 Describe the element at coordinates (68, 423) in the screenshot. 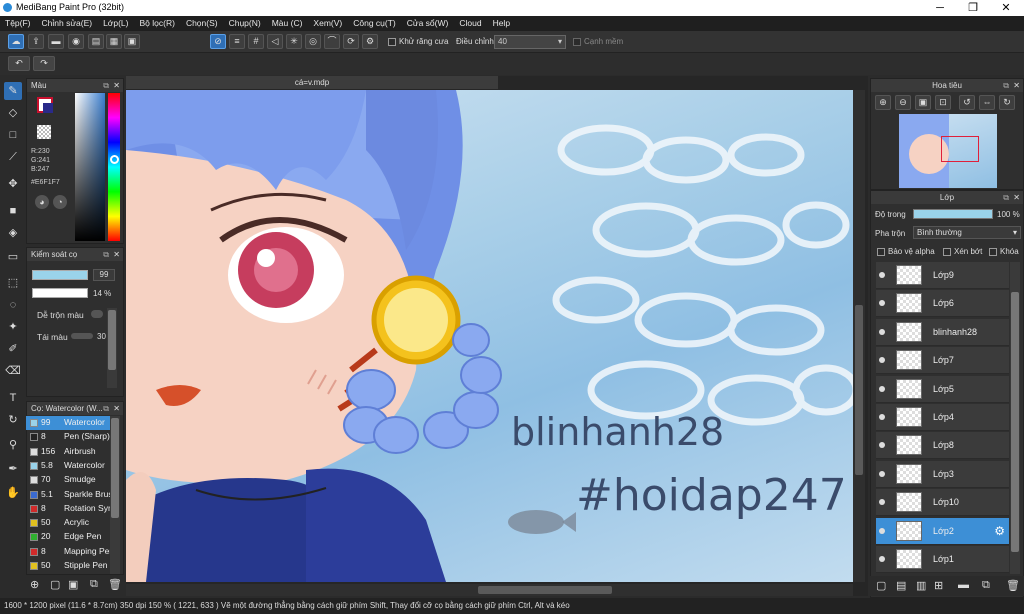

I see `brush-list-item: 99 Watercolor` at that location.